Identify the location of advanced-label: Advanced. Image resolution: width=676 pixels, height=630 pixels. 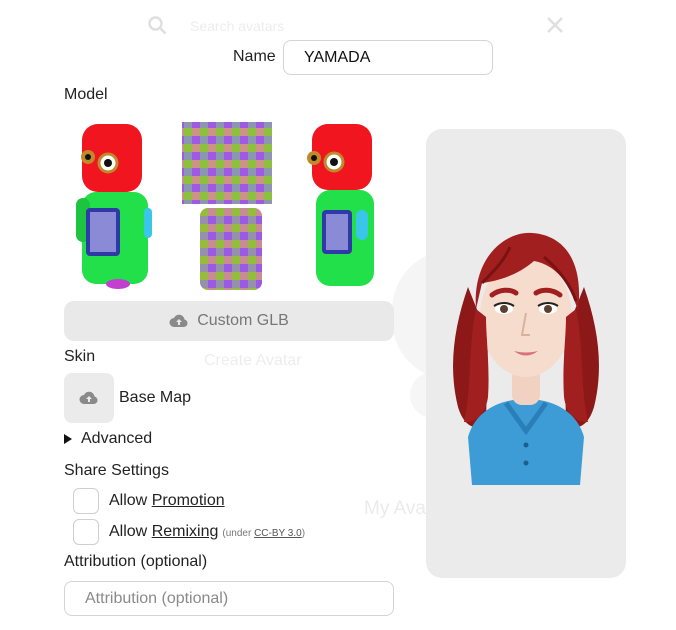
(117, 438).